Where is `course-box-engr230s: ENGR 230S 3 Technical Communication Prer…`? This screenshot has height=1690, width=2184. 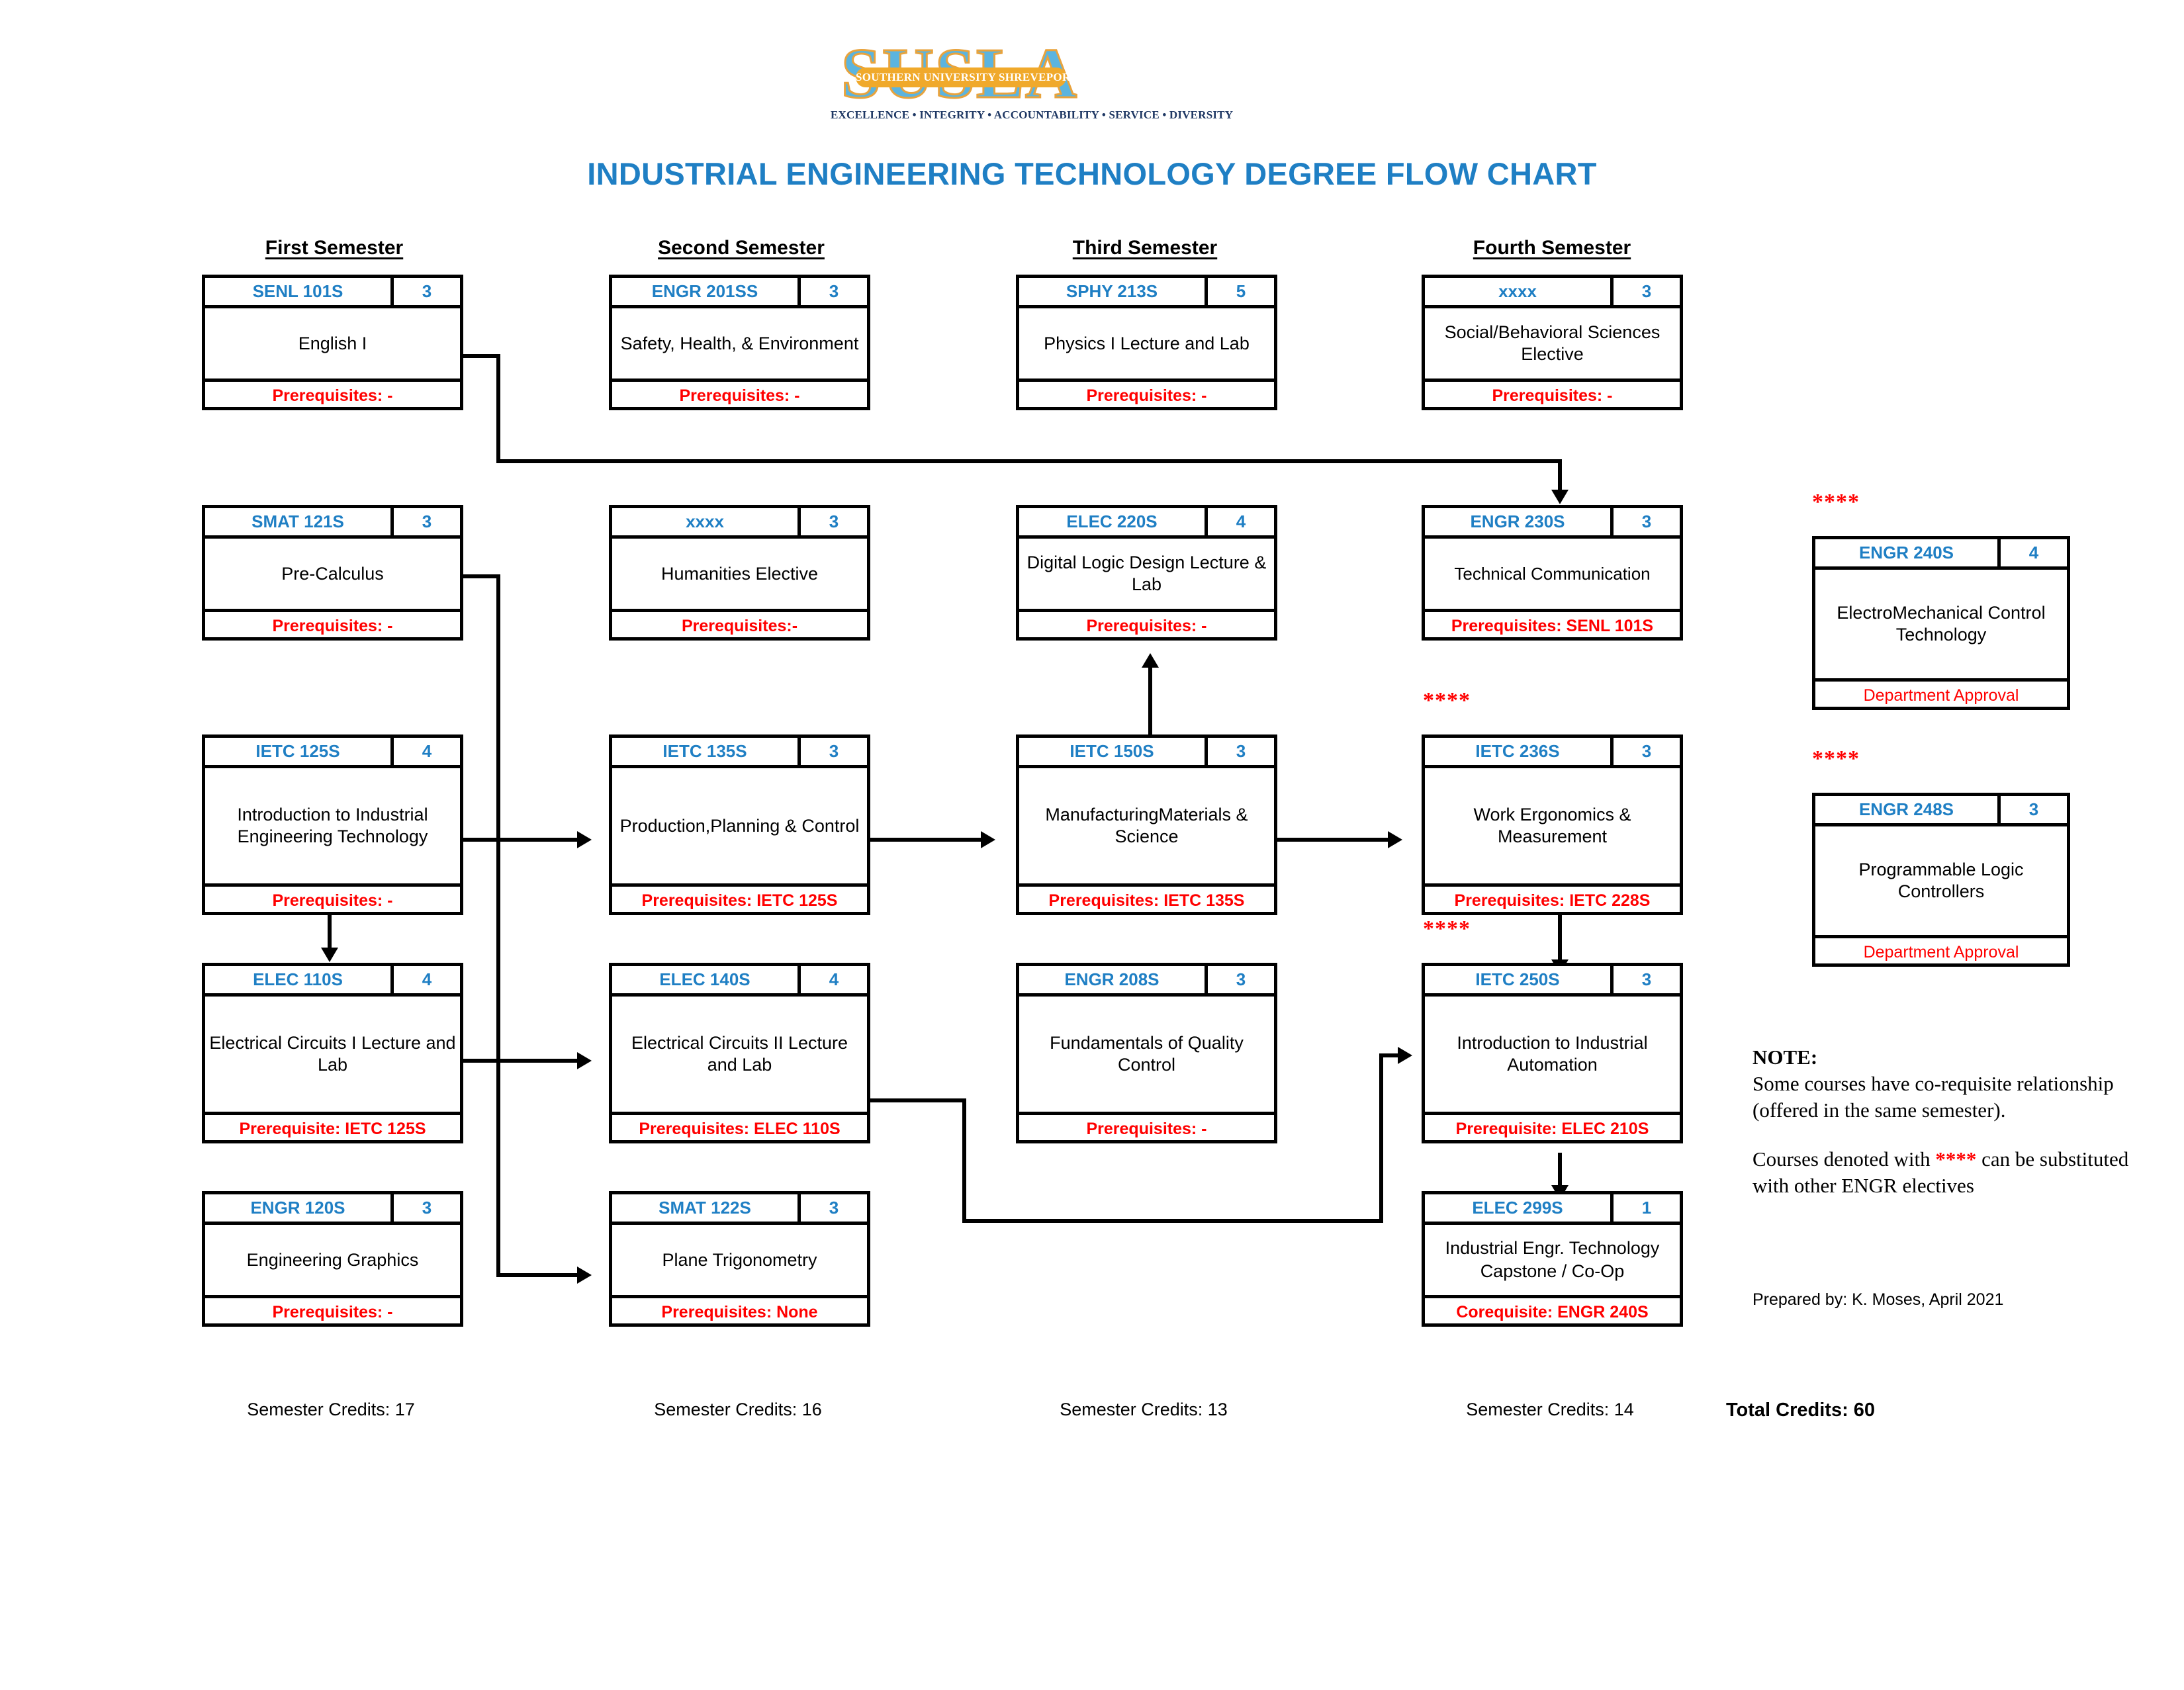
course-box-engr230s: ENGR 230S 3 Technical Communication Prer… is located at coordinates (1553, 573).